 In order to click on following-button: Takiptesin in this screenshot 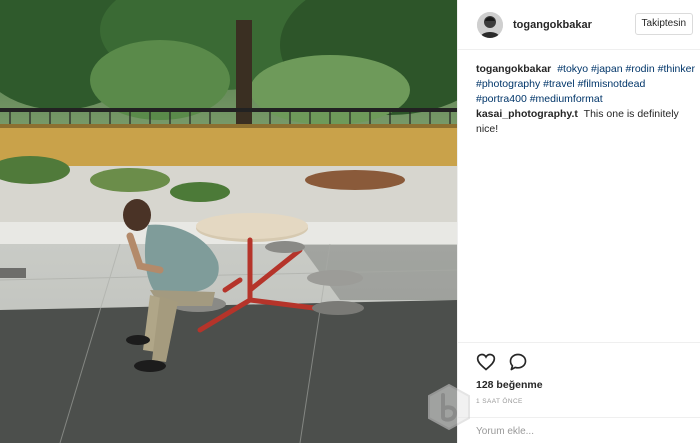, I will do `click(663, 24)`.